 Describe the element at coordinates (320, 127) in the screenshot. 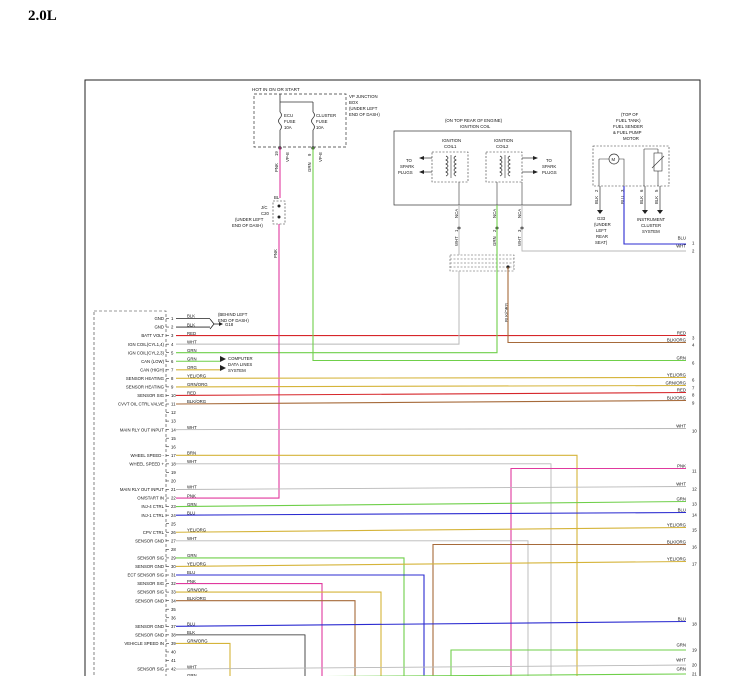

I see `cluster-fuse-line-3: 10A` at that location.